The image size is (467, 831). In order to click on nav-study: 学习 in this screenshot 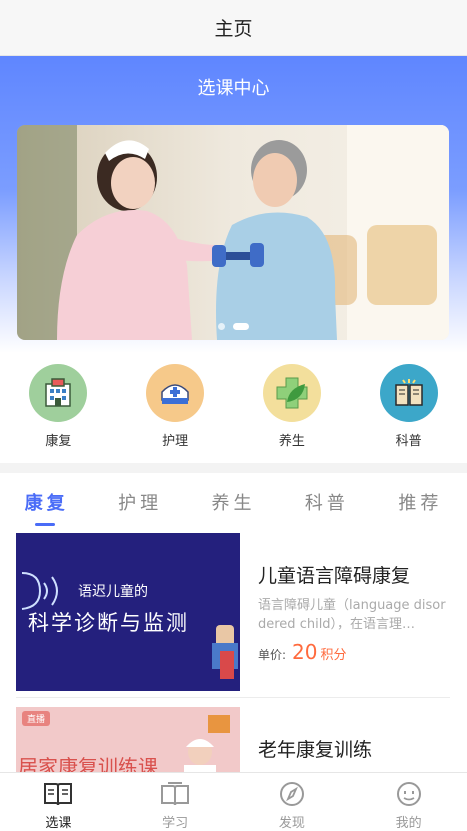, I will do `click(175, 802)`.